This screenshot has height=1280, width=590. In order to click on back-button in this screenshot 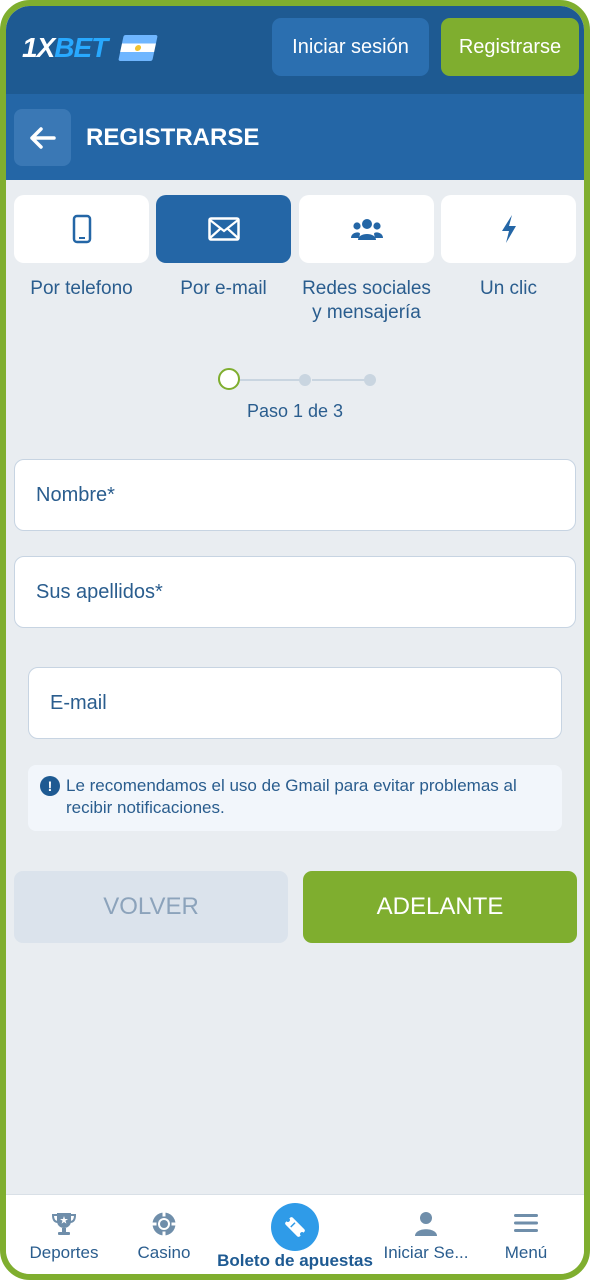, I will do `click(42, 137)`.